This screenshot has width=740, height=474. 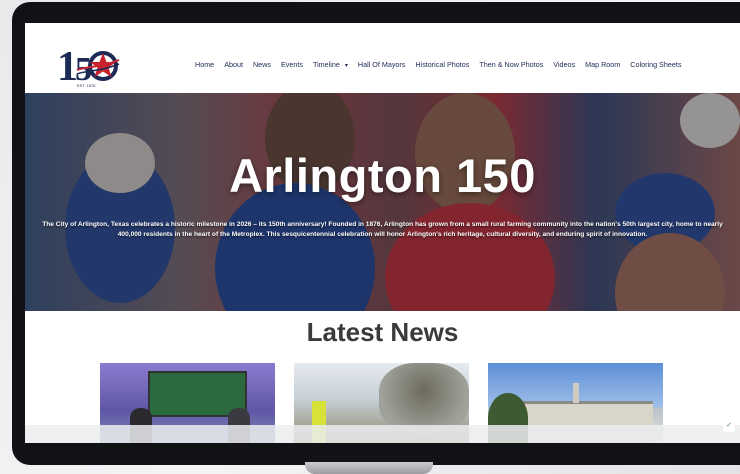 I want to click on nav-timeline: Timeline ▾, so click(x=330, y=64).